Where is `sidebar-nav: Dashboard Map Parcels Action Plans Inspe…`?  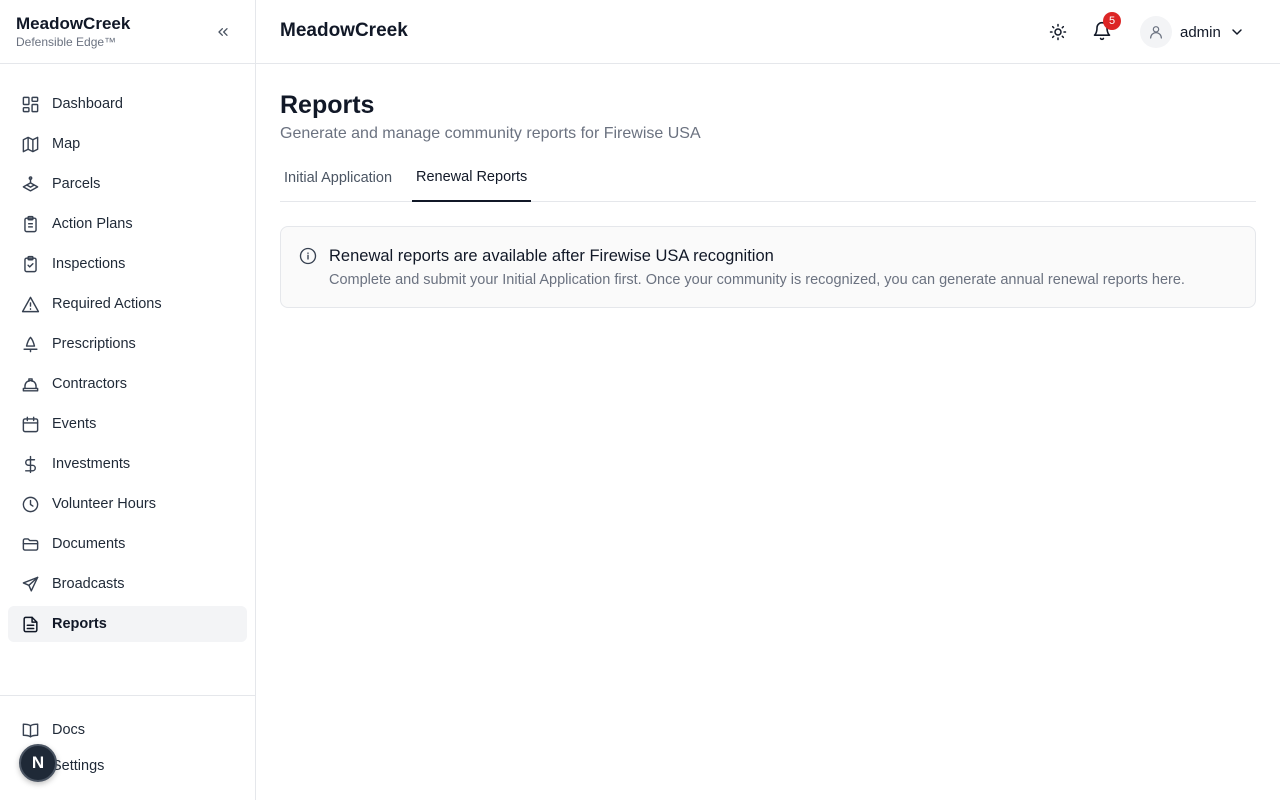 sidebar-nav: Dashboard Map Parcels Action Plans Inspe… is located at coordinates (127, 366).